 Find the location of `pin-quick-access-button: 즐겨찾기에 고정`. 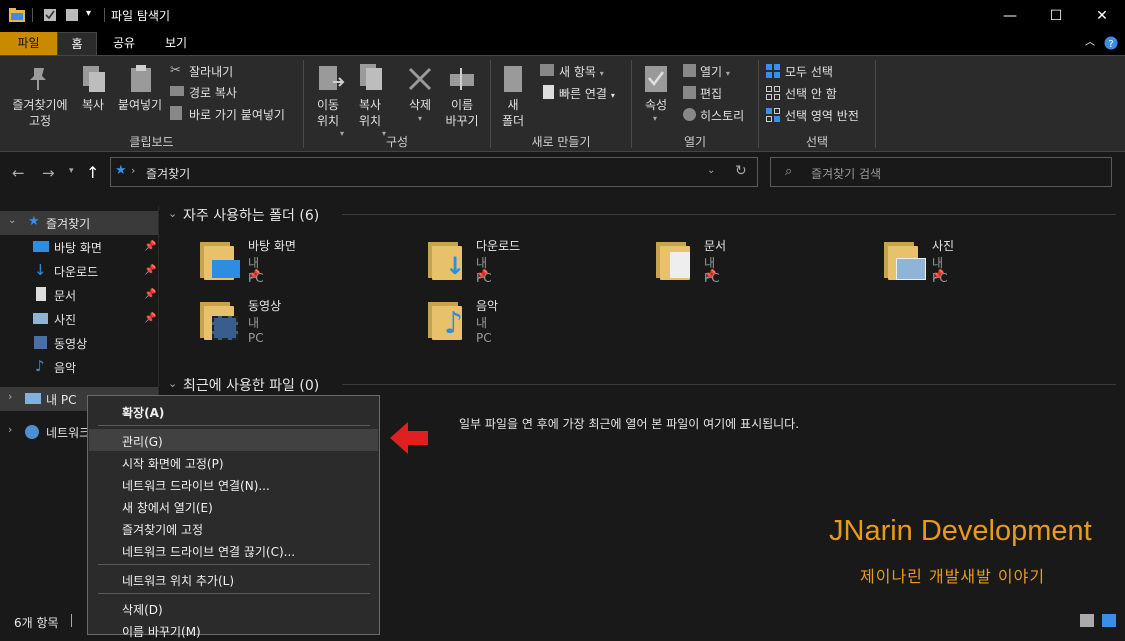

pin-quick-access-button: 즐겨찾기에 고정 is located at coordinates (40, 113).